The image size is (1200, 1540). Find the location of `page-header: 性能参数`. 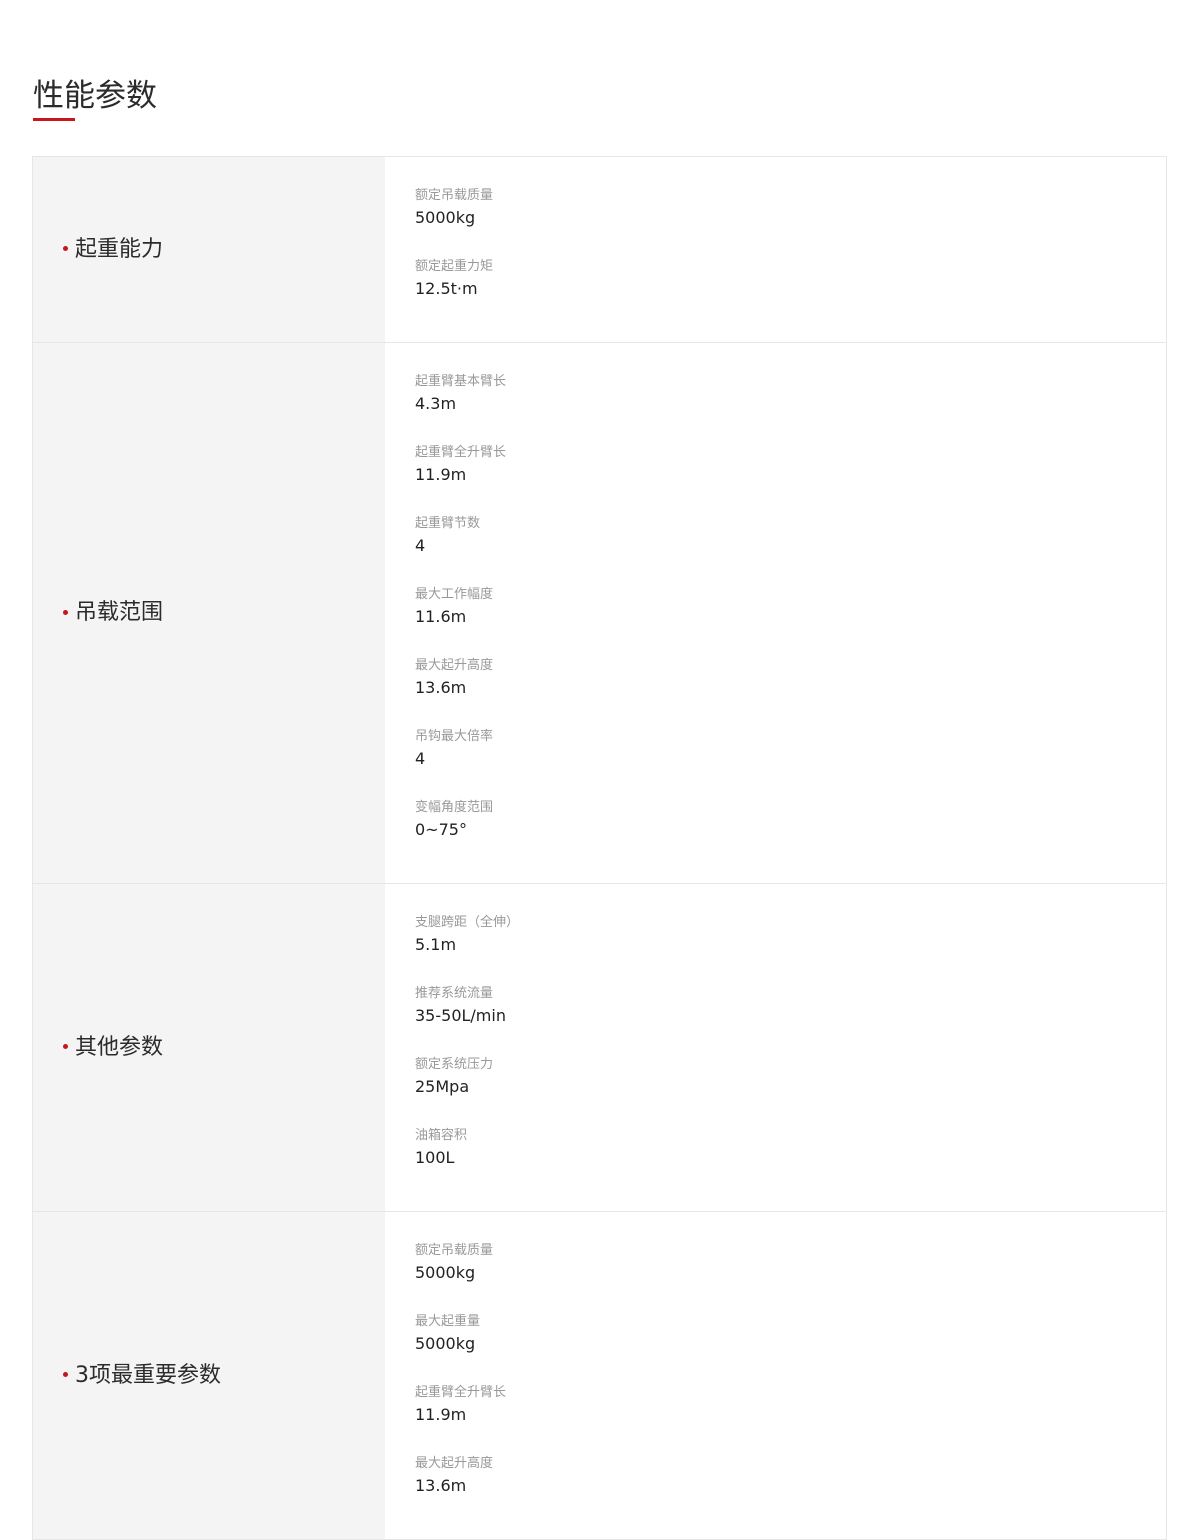

page-header: 性能参数 is located at coordinates (95, 98).